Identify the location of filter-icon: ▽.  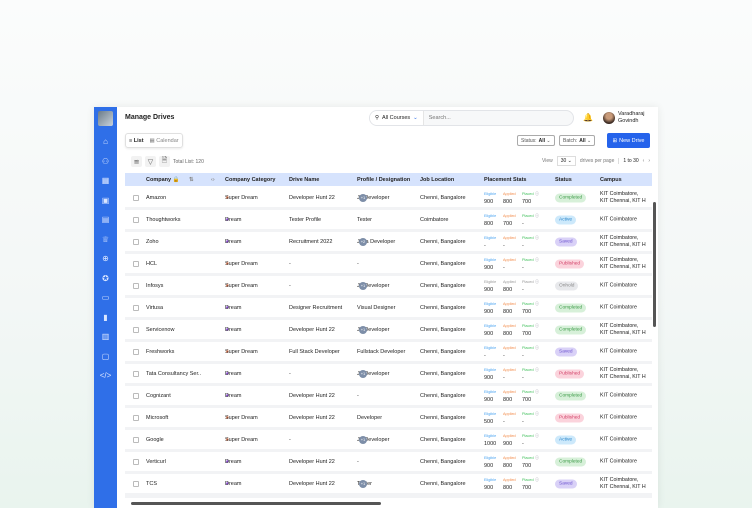
(150, 161).